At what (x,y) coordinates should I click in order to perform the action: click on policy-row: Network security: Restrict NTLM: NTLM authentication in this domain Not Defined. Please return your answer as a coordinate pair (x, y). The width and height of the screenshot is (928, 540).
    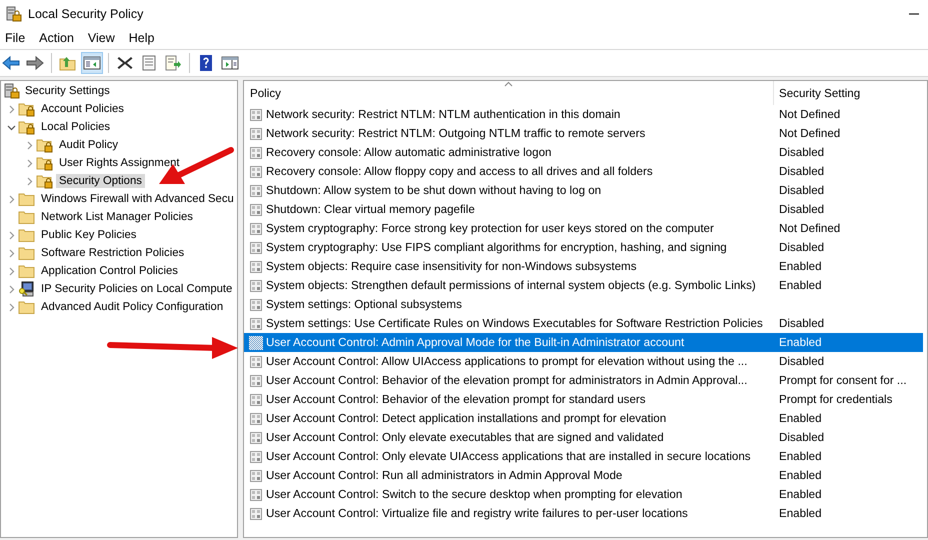
    Looking at the image, I should click on (583, 114).